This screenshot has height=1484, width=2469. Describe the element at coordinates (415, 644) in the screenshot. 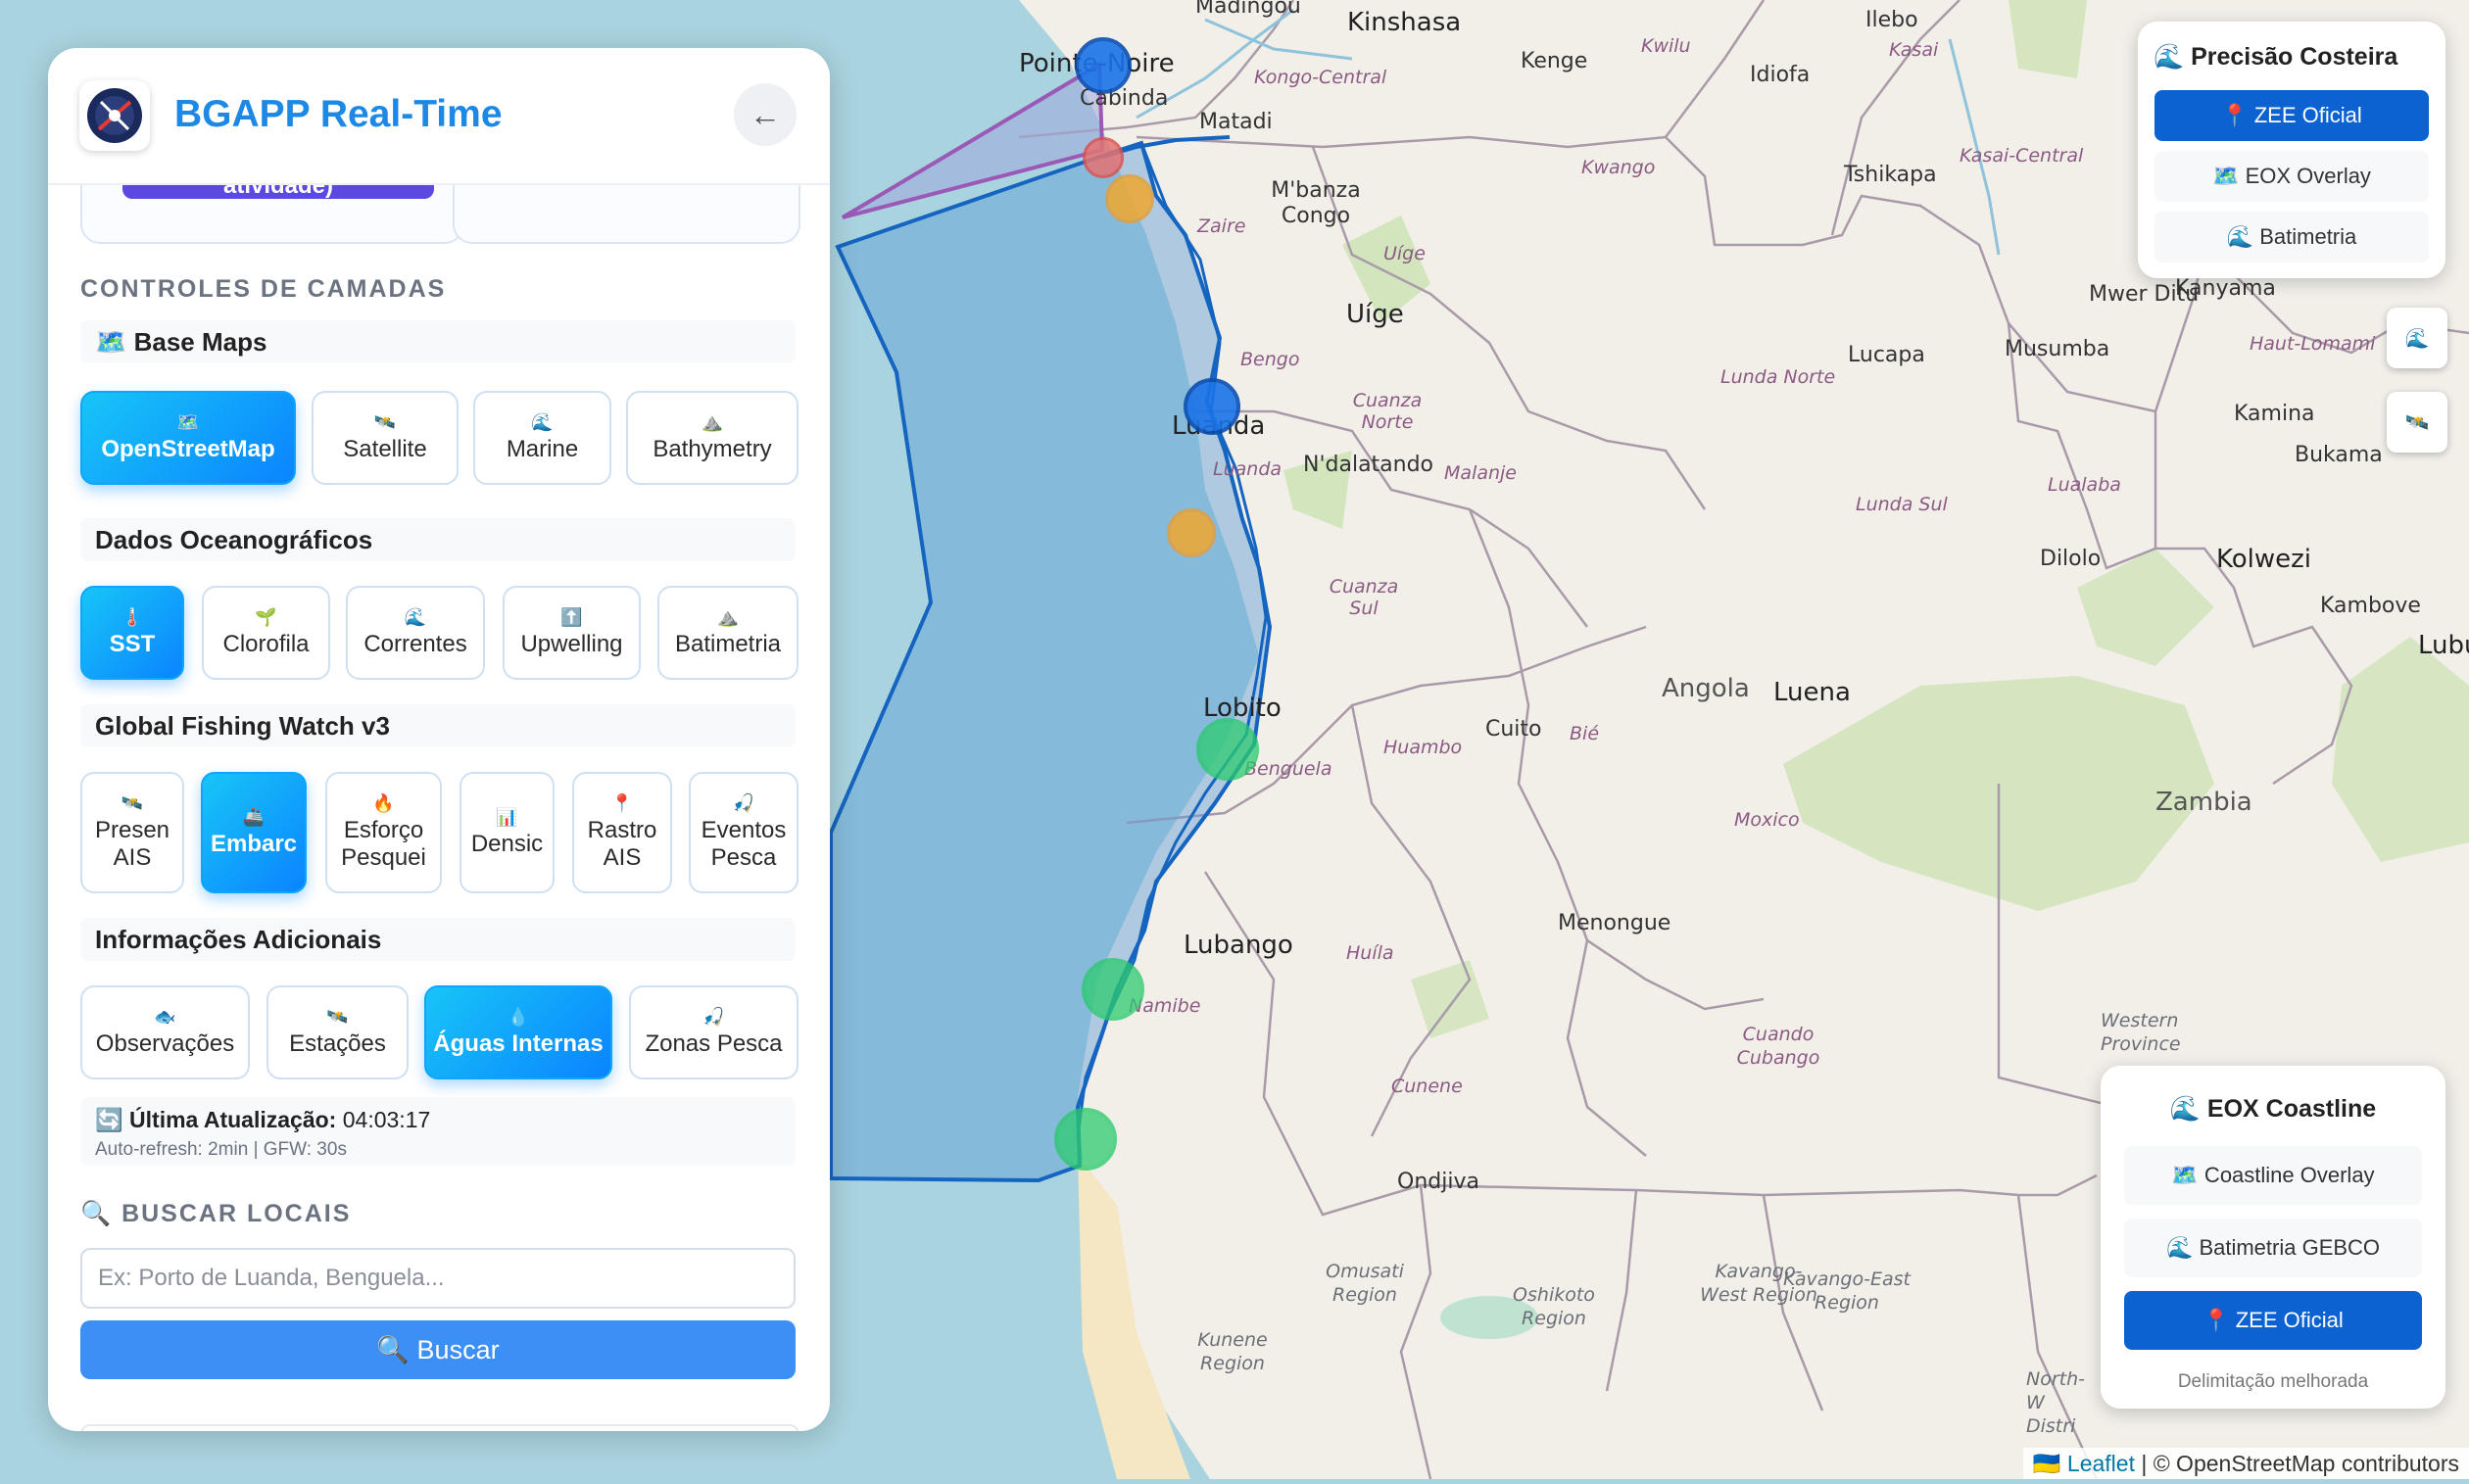

I see `layer-label: Correntes` at that location.